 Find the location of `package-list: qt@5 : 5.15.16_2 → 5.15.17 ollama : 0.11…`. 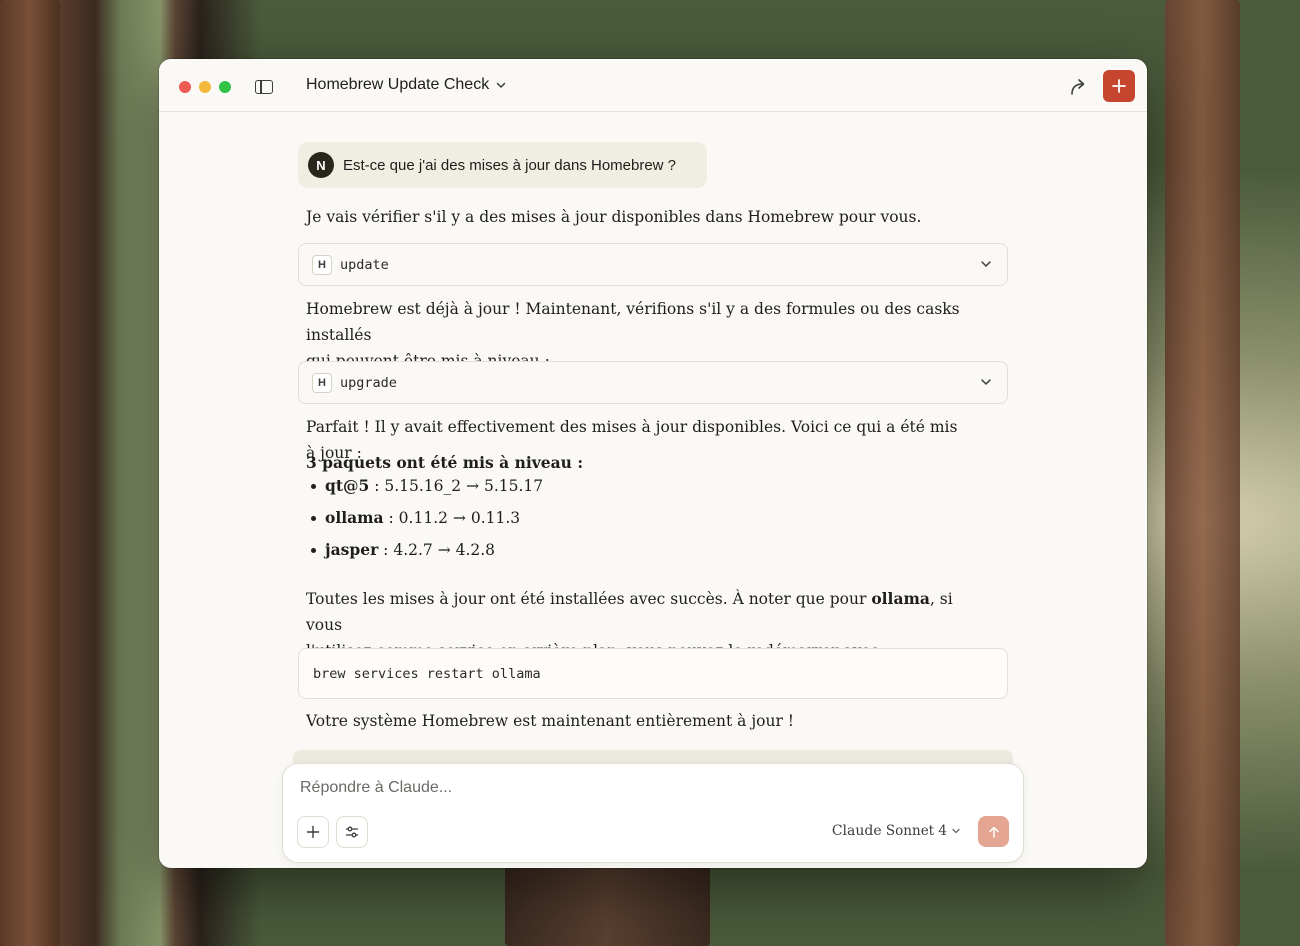

package-list: qt@5 : 5.15.16_2 → 5.15.17 ollama : 0.11… is located at coordinates (424, 518).